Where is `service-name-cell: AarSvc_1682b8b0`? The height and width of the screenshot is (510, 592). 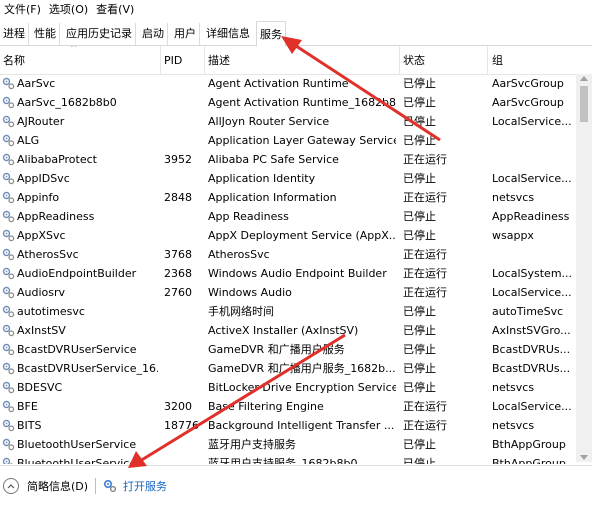
service-name-cell: AarSvc_1682b8b0 is located at coordinates (79, 102).